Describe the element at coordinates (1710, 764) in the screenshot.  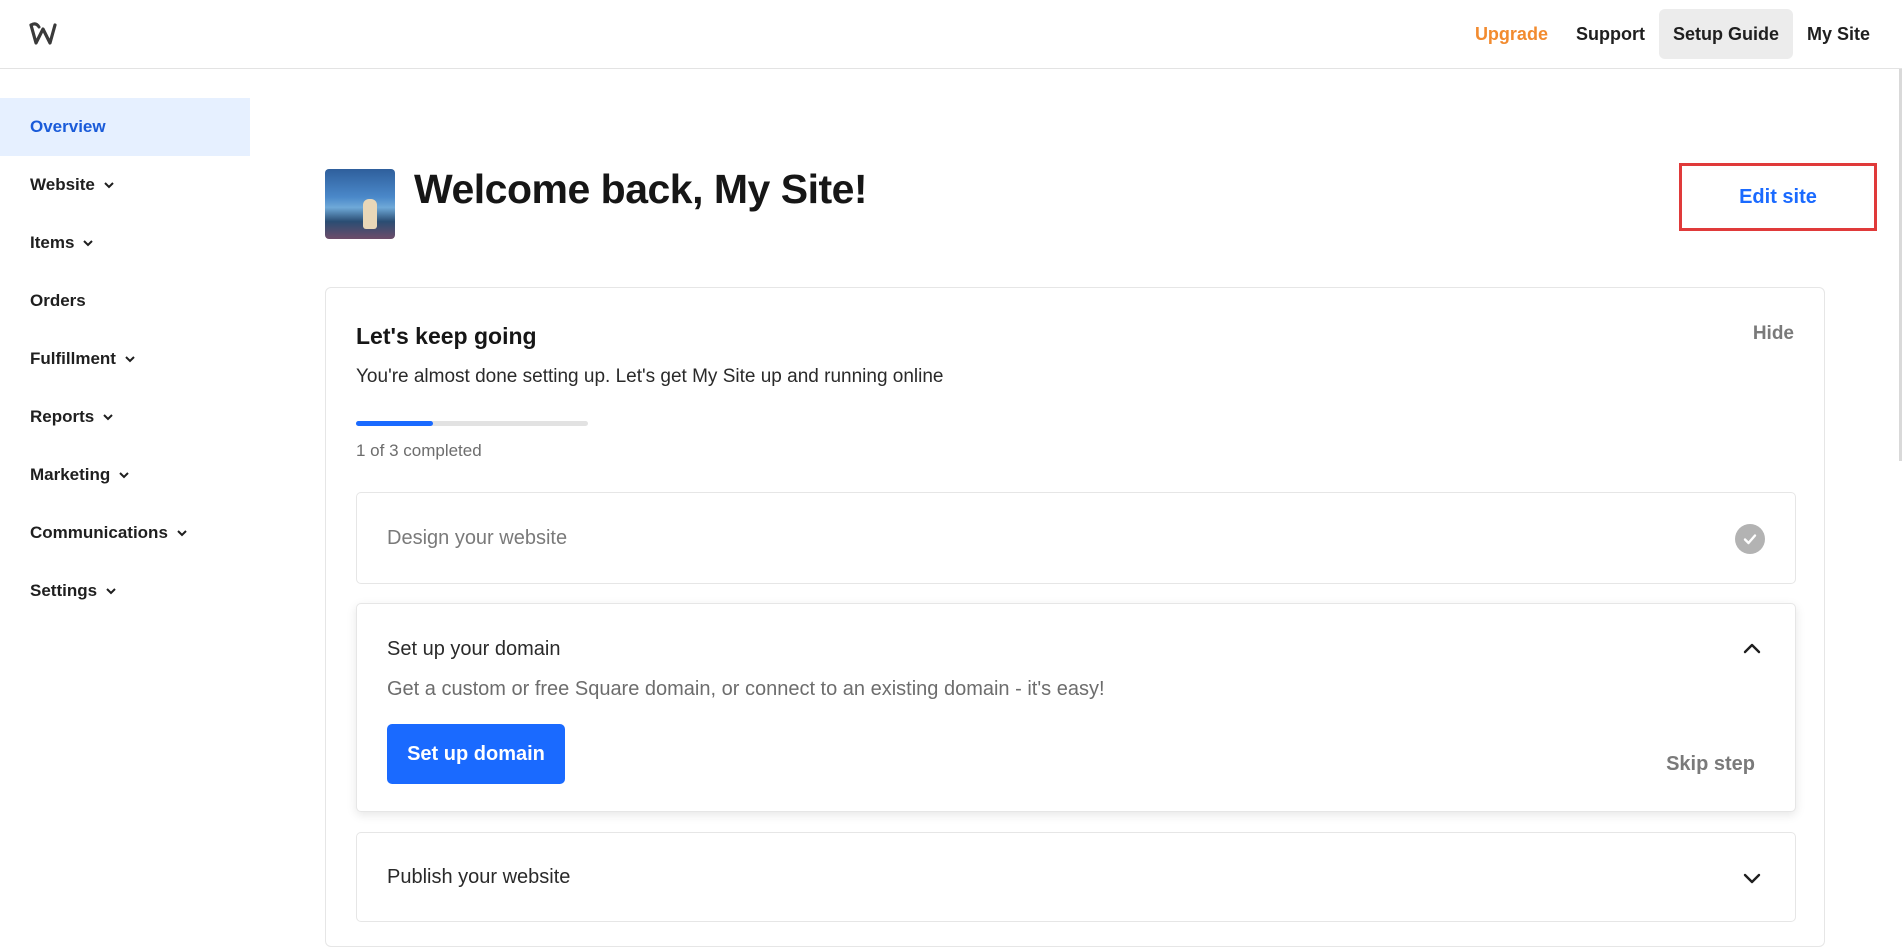
I see `skip-step-button: Skip step` at that location.